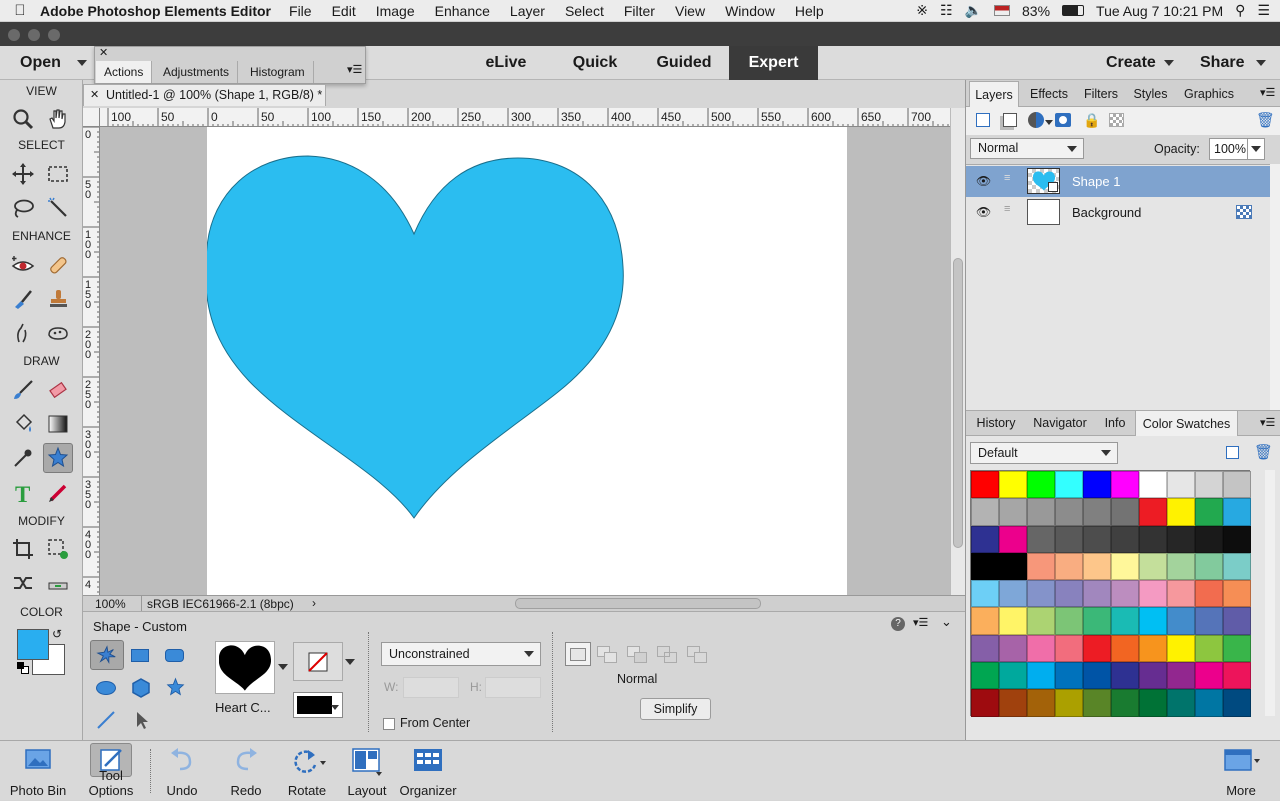 The width and height of the screenshot is (1280, 801). What do you see at coordinates (175, 689) in the screenshot?
I see `star-shape-icon` at bounding box center [175, 689].